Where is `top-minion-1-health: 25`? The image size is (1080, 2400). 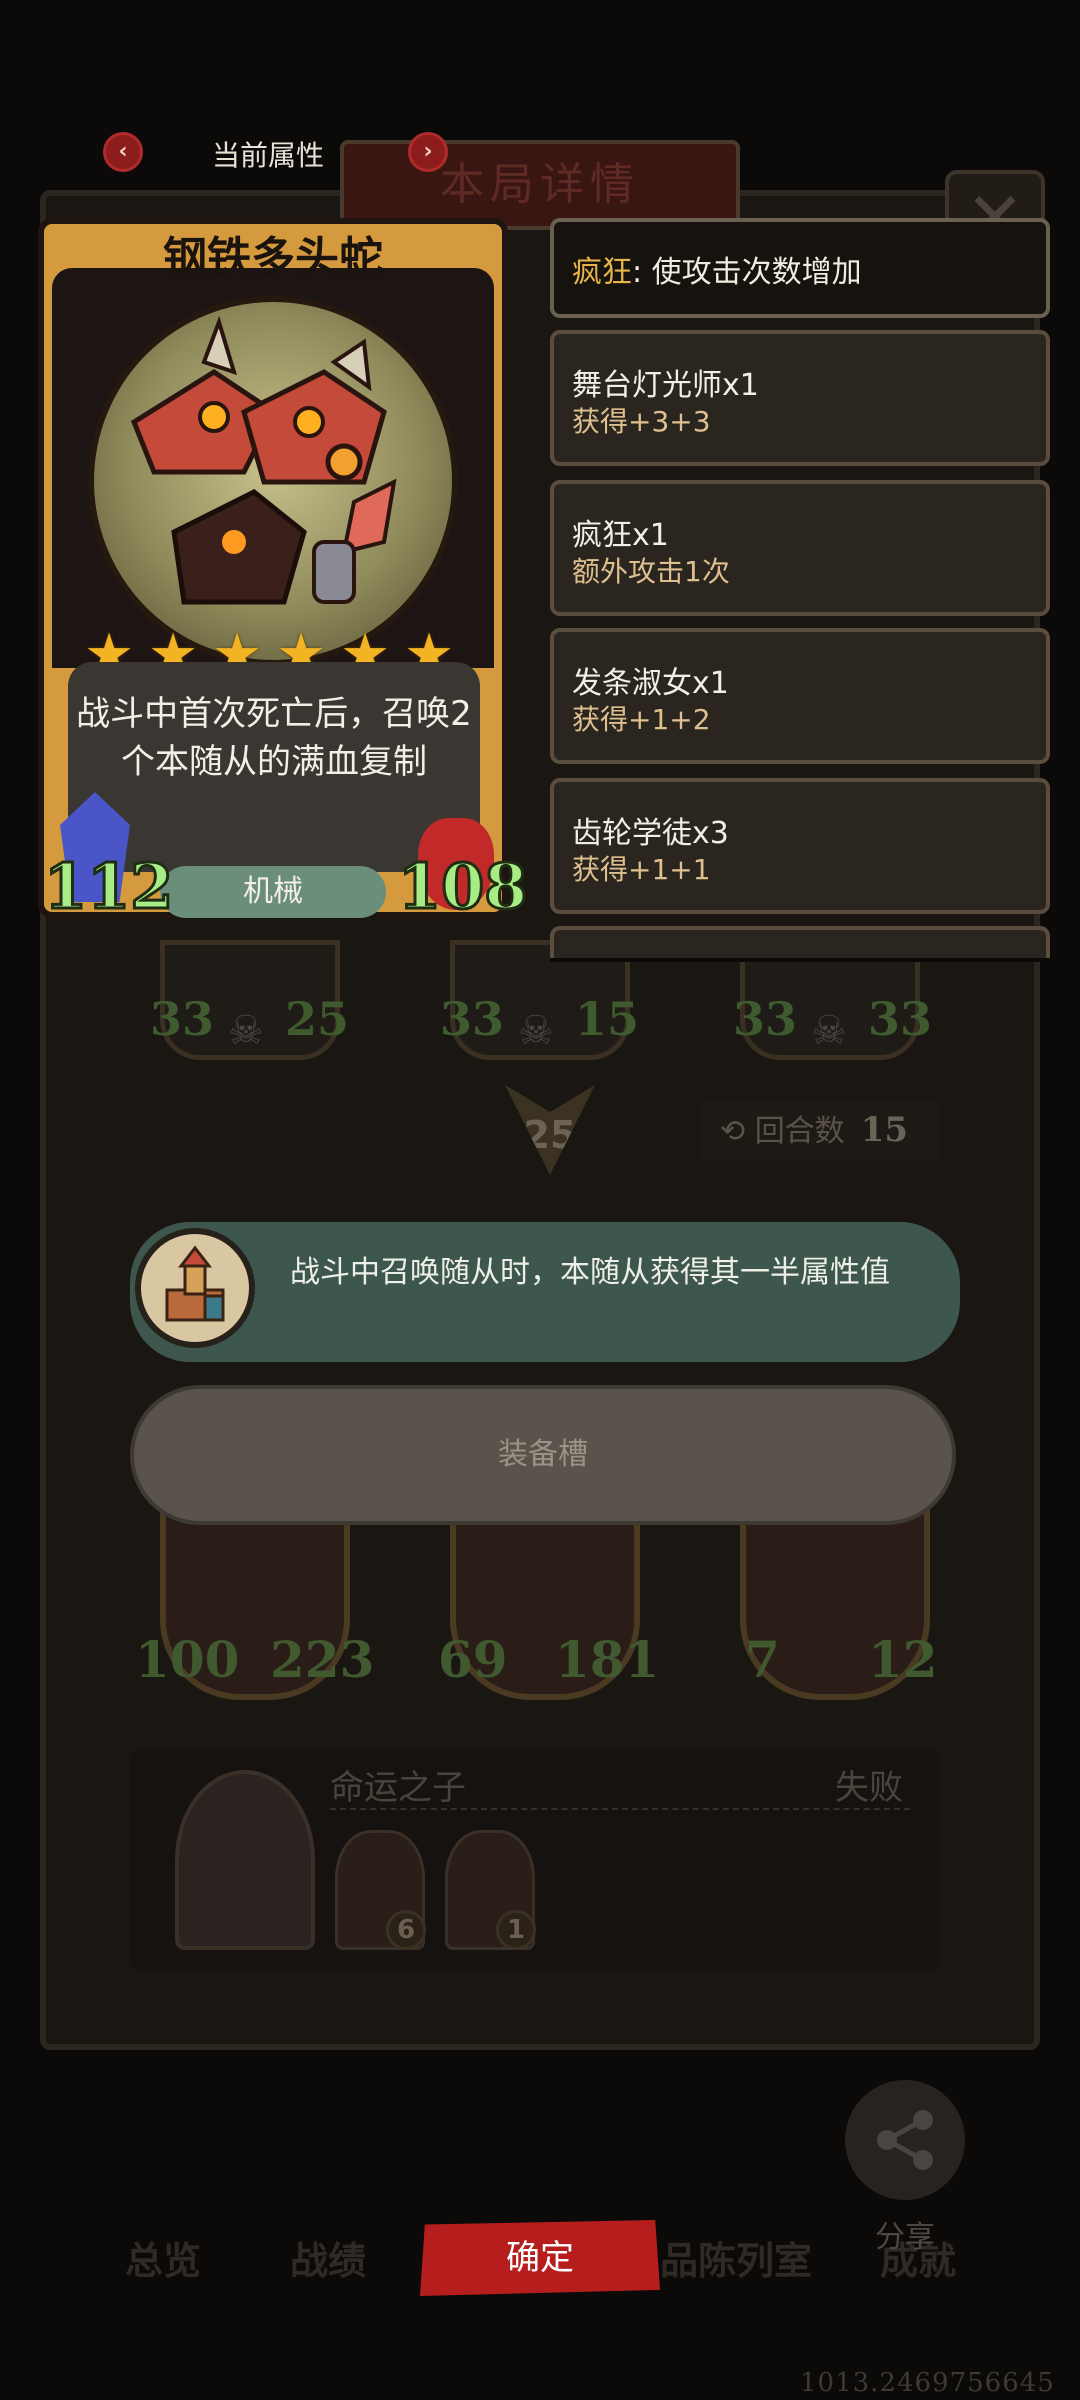
top-minion-1-health: 25 is located at coordinates (317, 1019).